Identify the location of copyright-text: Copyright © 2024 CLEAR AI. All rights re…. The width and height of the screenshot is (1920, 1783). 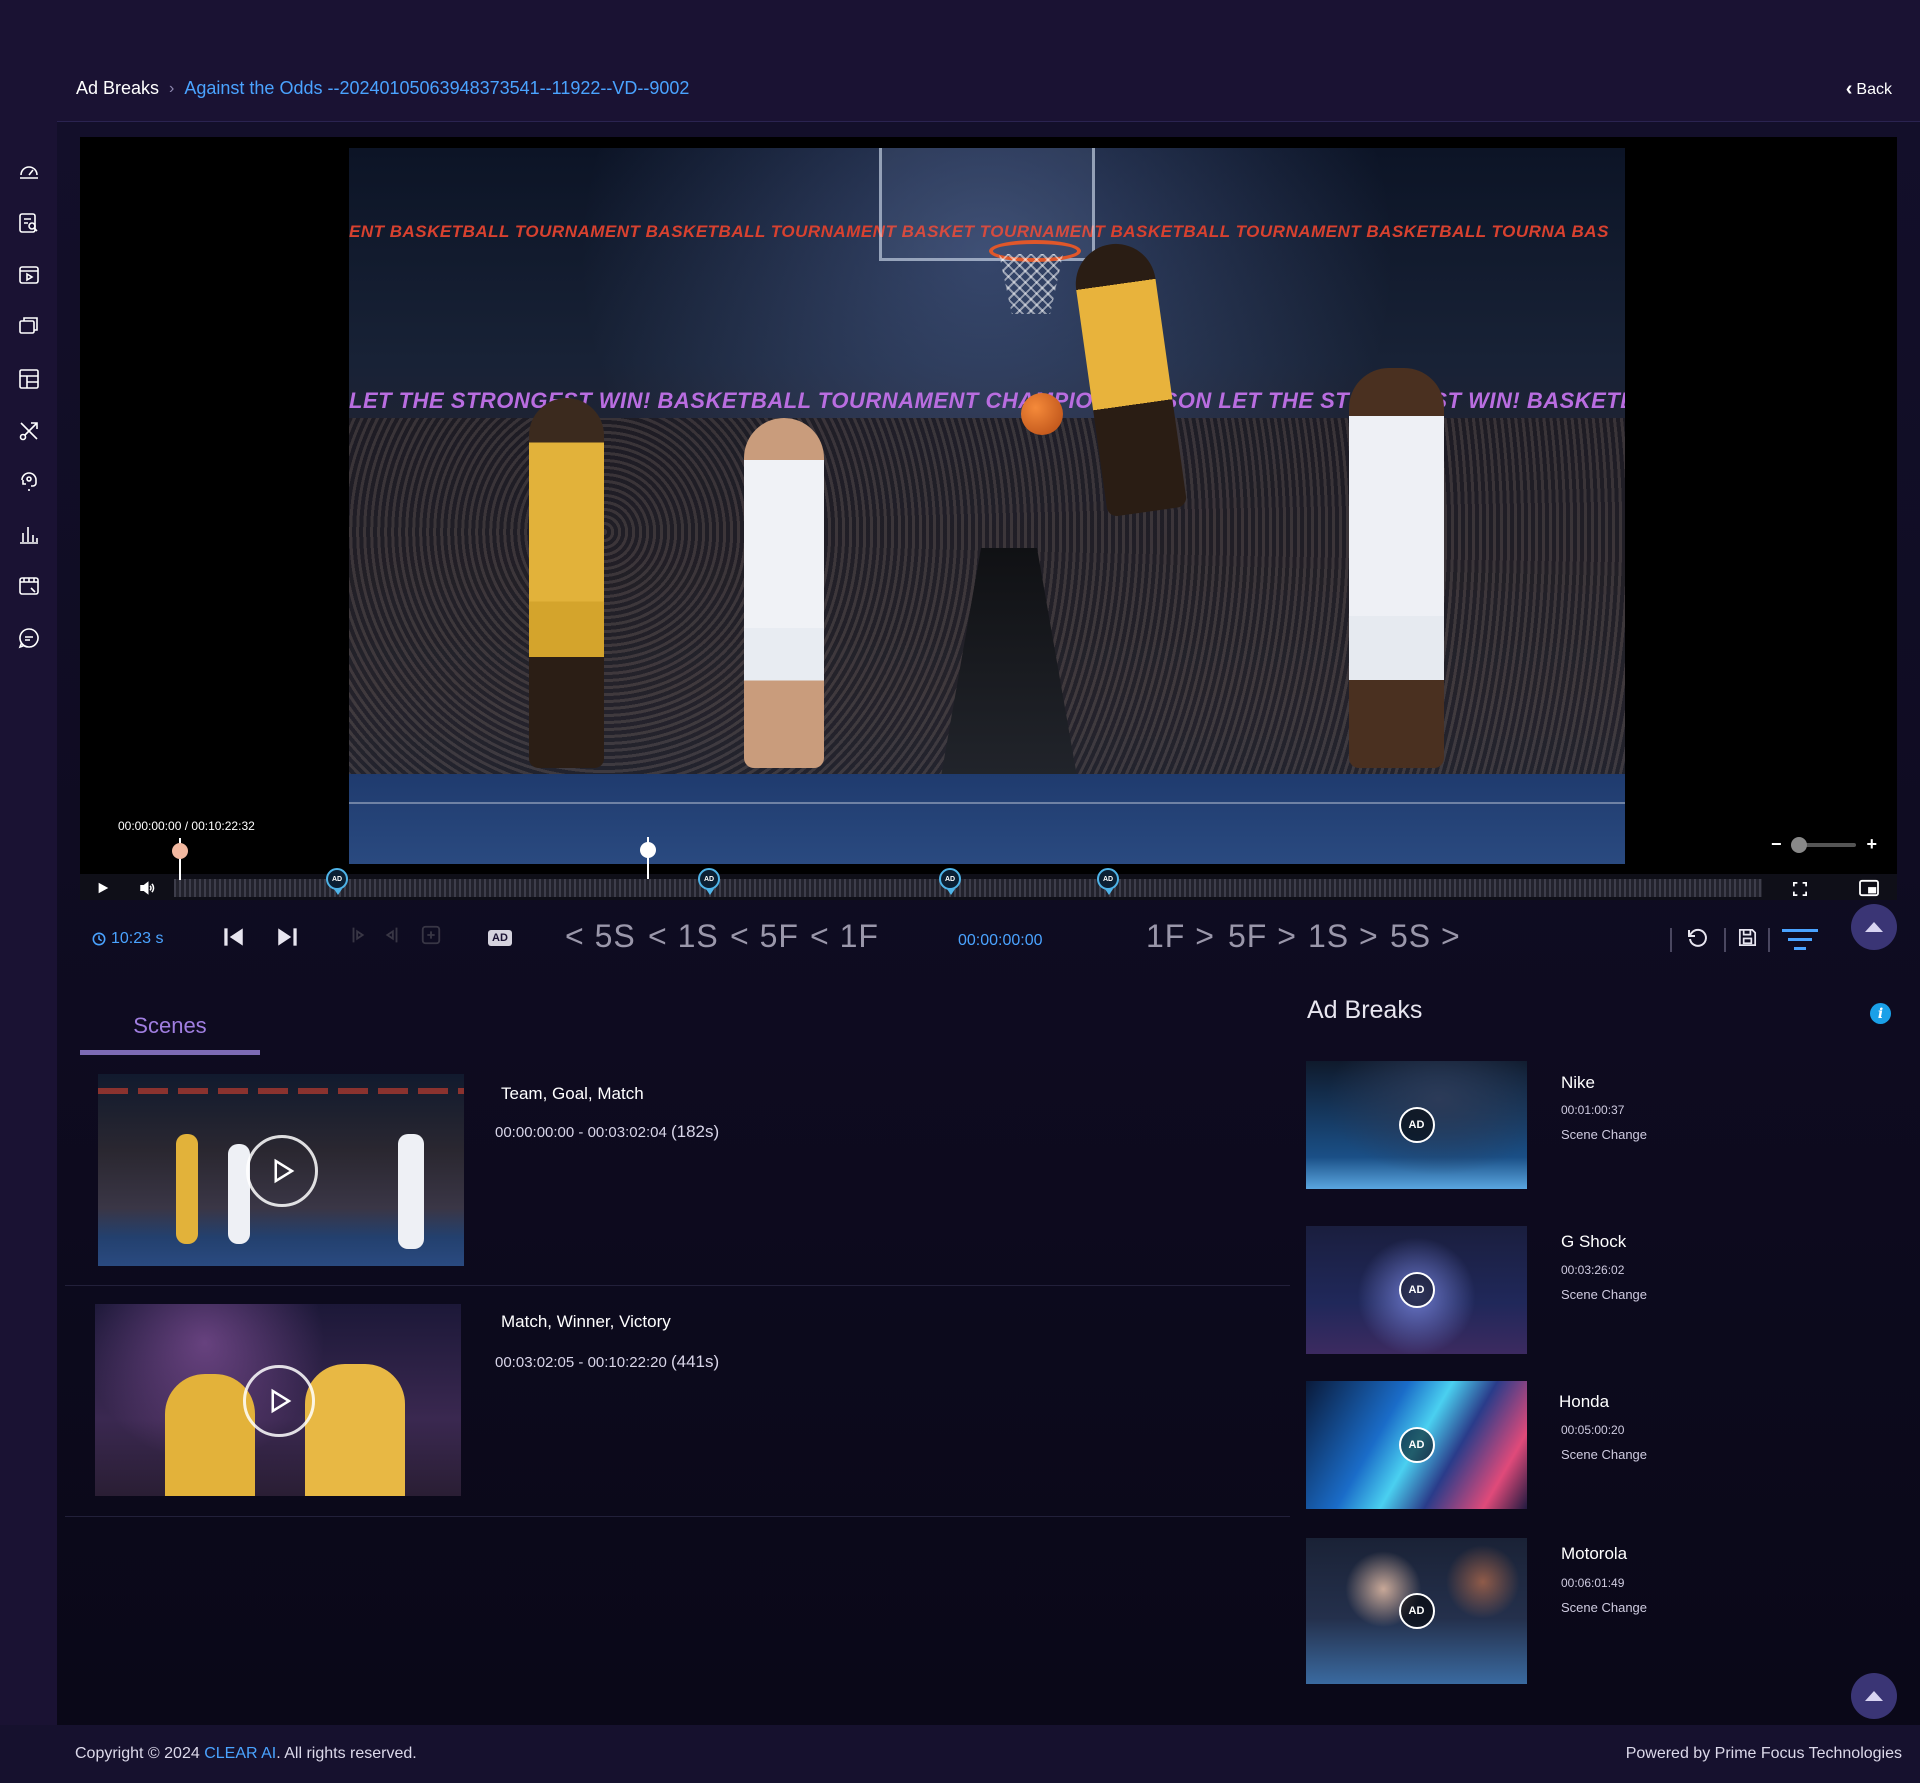
(246, 1754).